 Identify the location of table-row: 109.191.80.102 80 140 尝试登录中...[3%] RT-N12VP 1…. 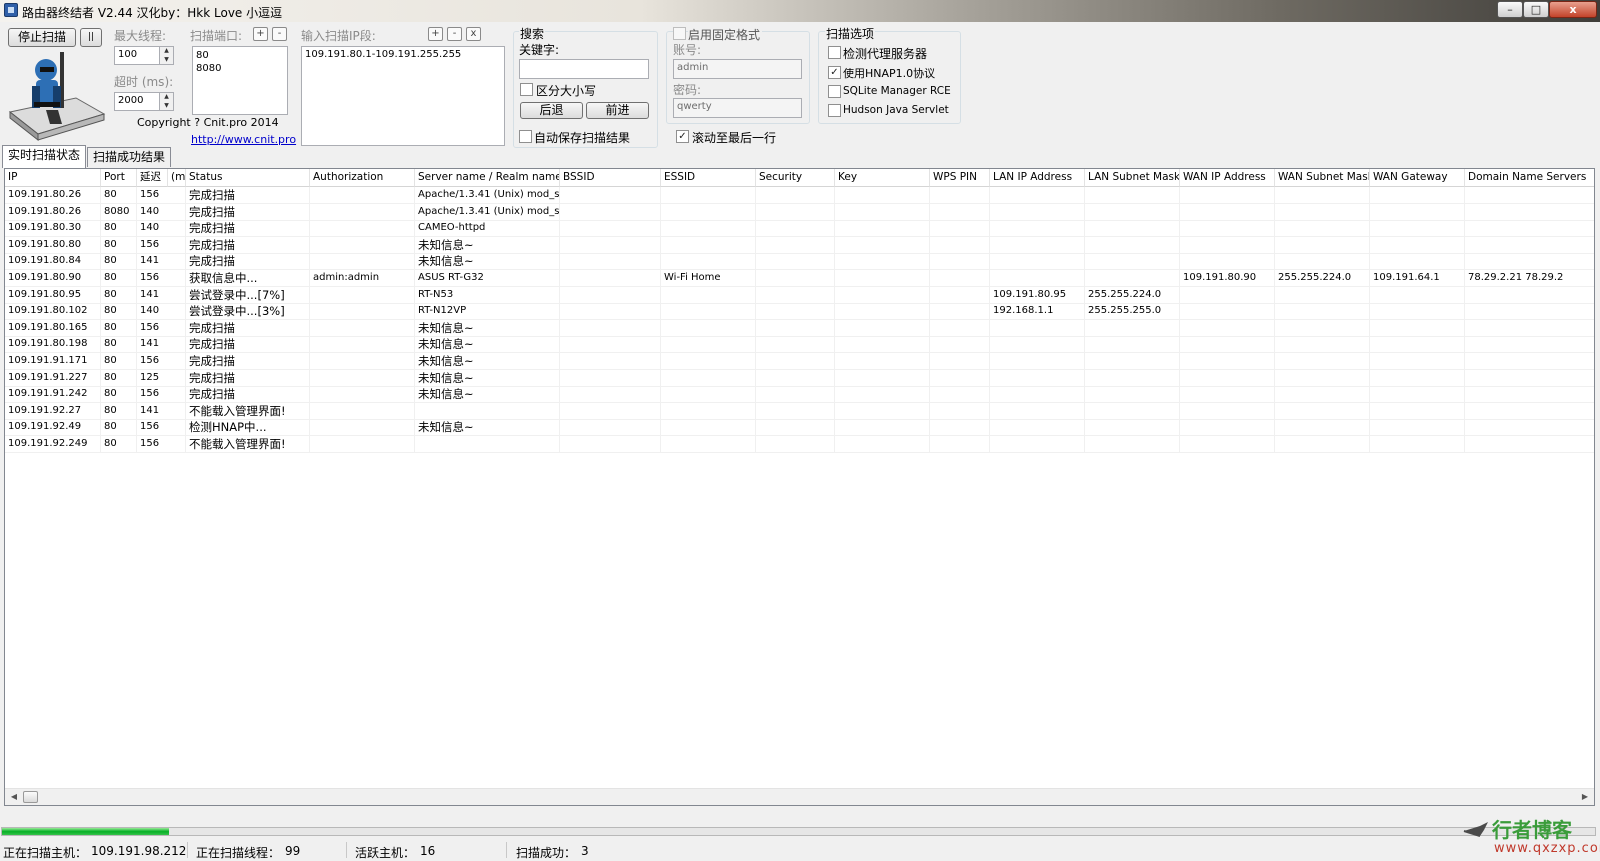
(799, 312).